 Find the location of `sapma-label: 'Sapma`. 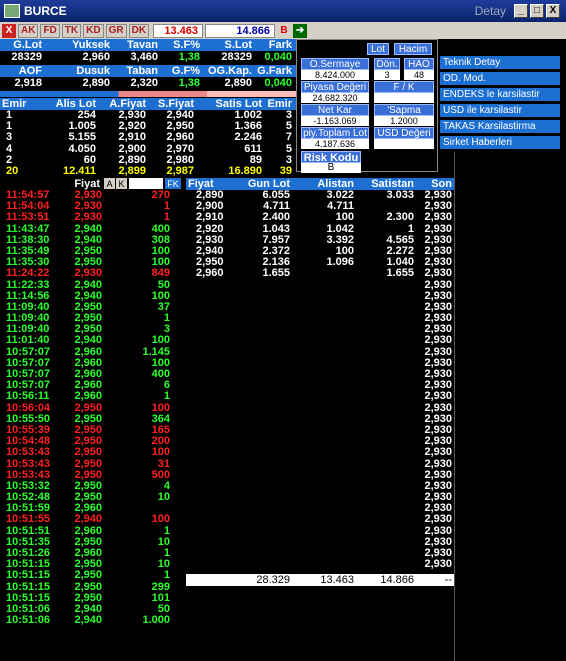

sapma-label: 'Sapma is located at coordinates (404, 110).